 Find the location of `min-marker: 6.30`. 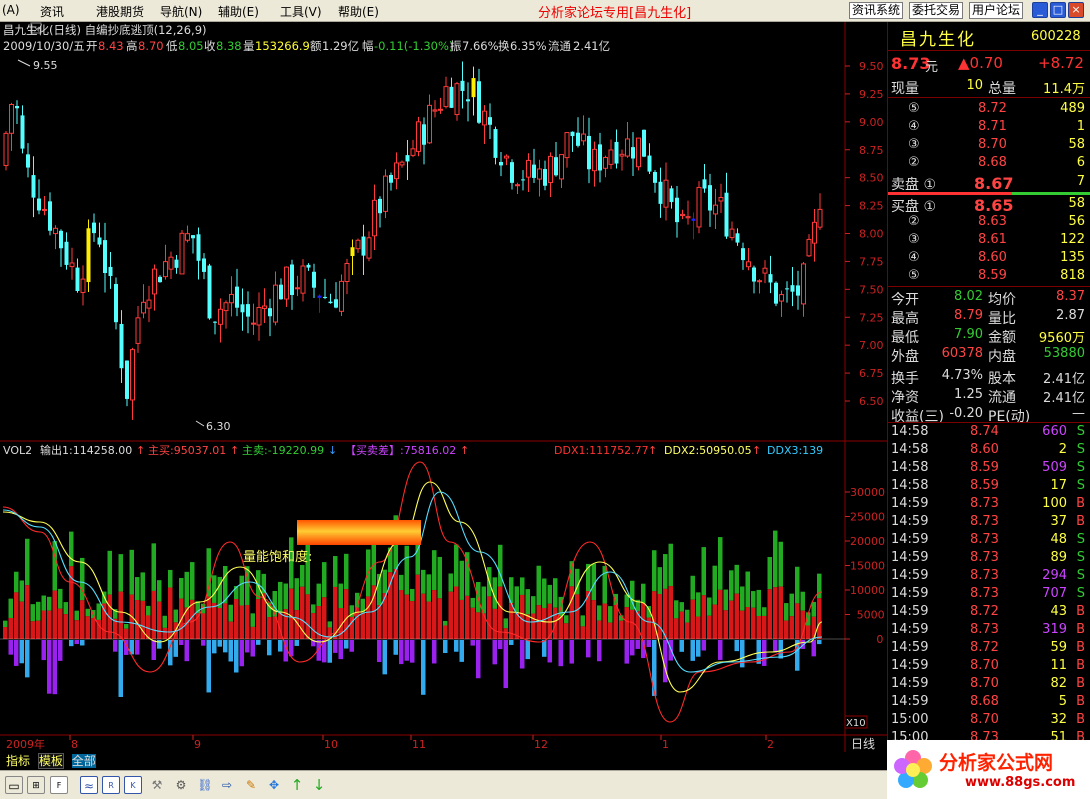

min-marker: 6.30 is located at coordinates (218, 426).